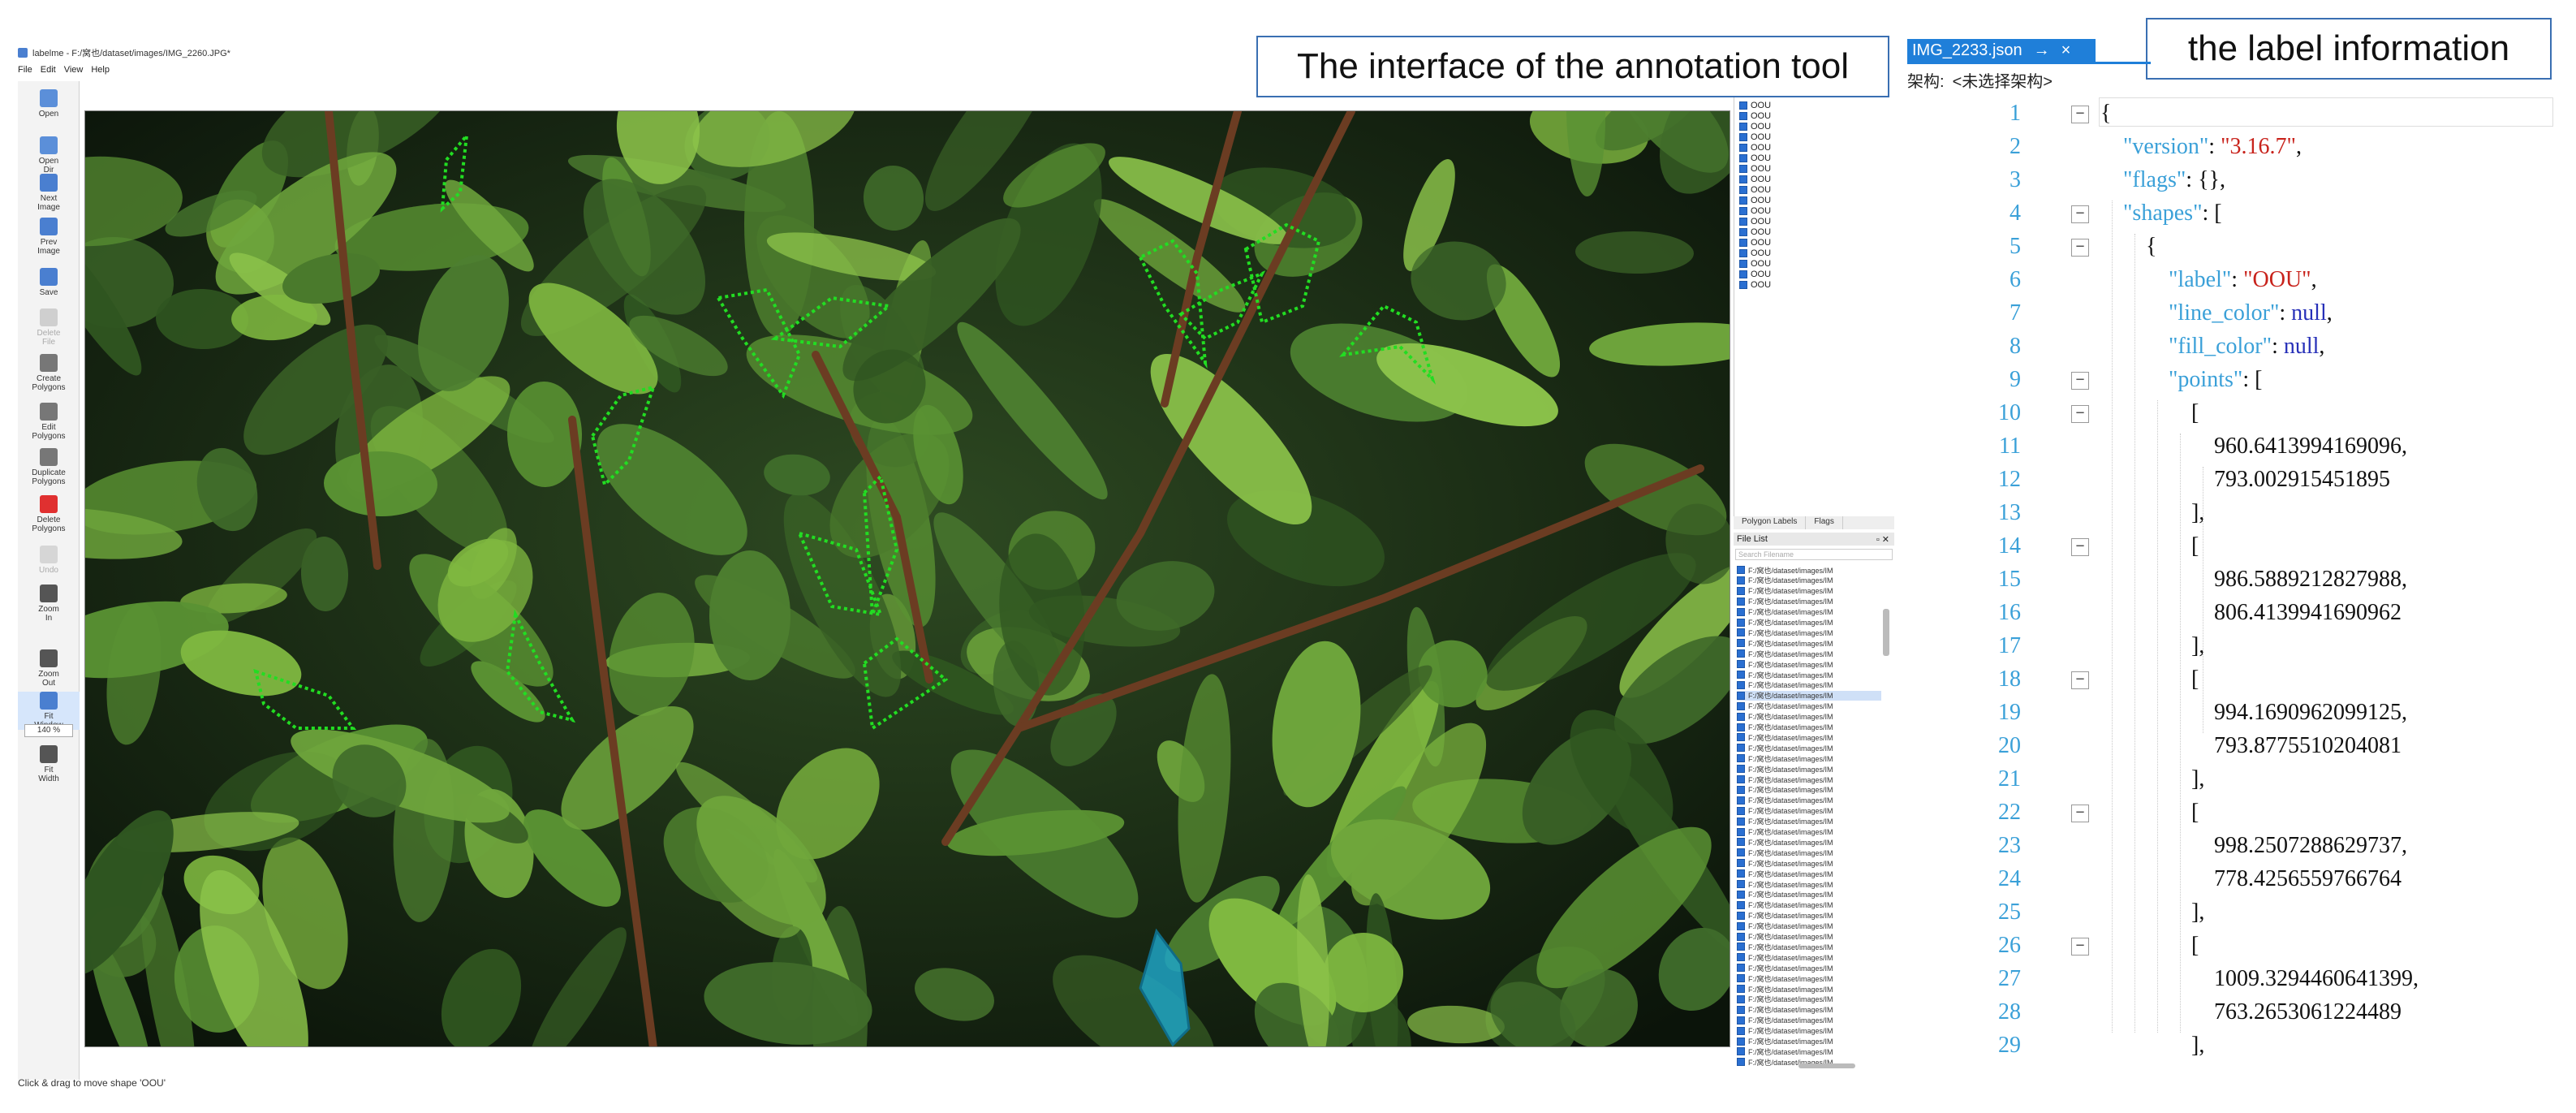  Describe the element at coordinates (49, 560) in the screenshot. I see `tool-undo: Undo` at that location.